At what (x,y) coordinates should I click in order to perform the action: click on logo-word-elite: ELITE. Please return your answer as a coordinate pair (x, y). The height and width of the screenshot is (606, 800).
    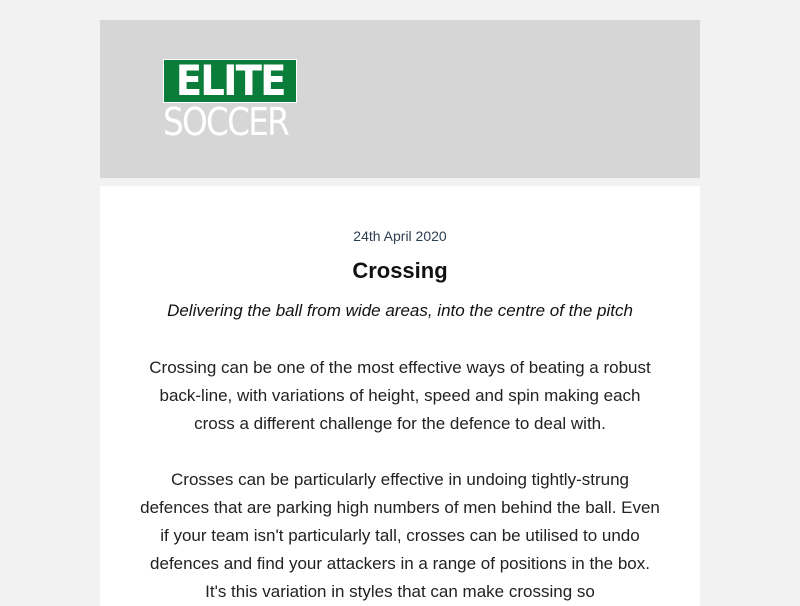
    Looking at the image, I should click on (231, 80).